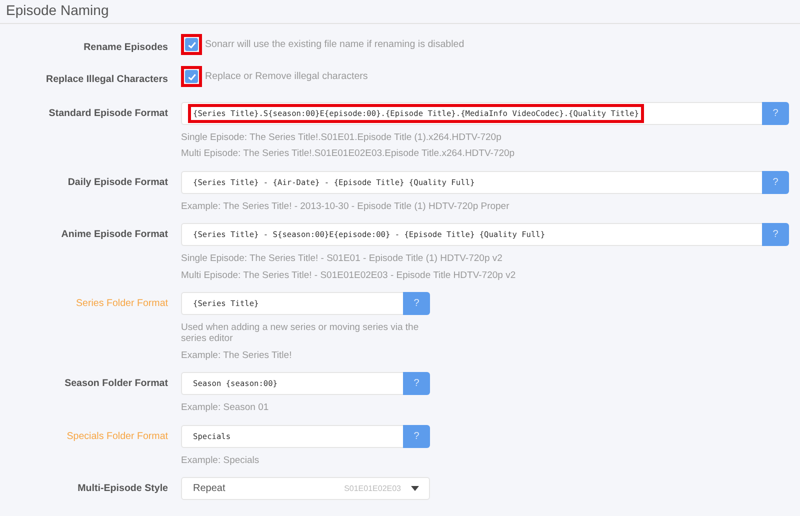 The width and height of the screenshot is (800, 516). Describe the element at coordinates (117, 182) in the screenshot. I see `field-label: Daily Episode Format` at that location.